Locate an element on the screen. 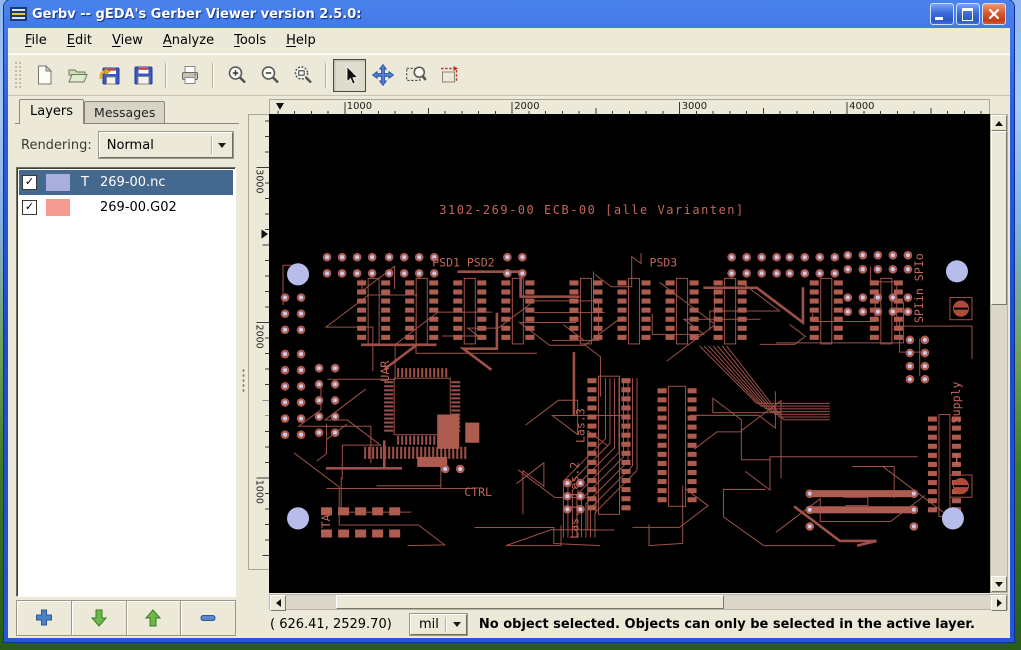  menu-tools: Tools is located at coordinates (250, 40).